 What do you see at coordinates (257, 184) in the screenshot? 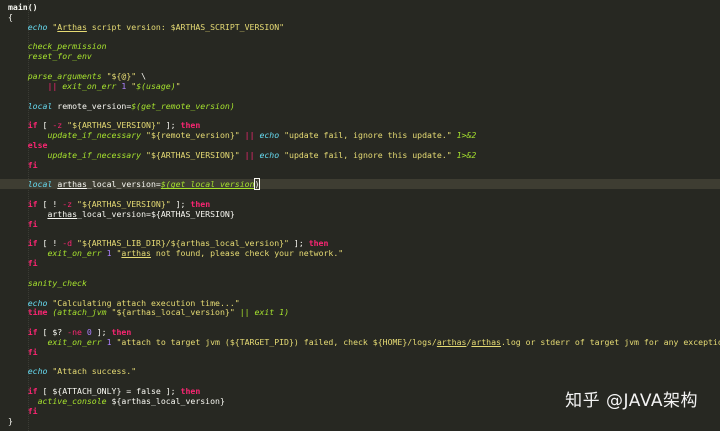
I see `code-token: )` at bounding box center [257, 184].